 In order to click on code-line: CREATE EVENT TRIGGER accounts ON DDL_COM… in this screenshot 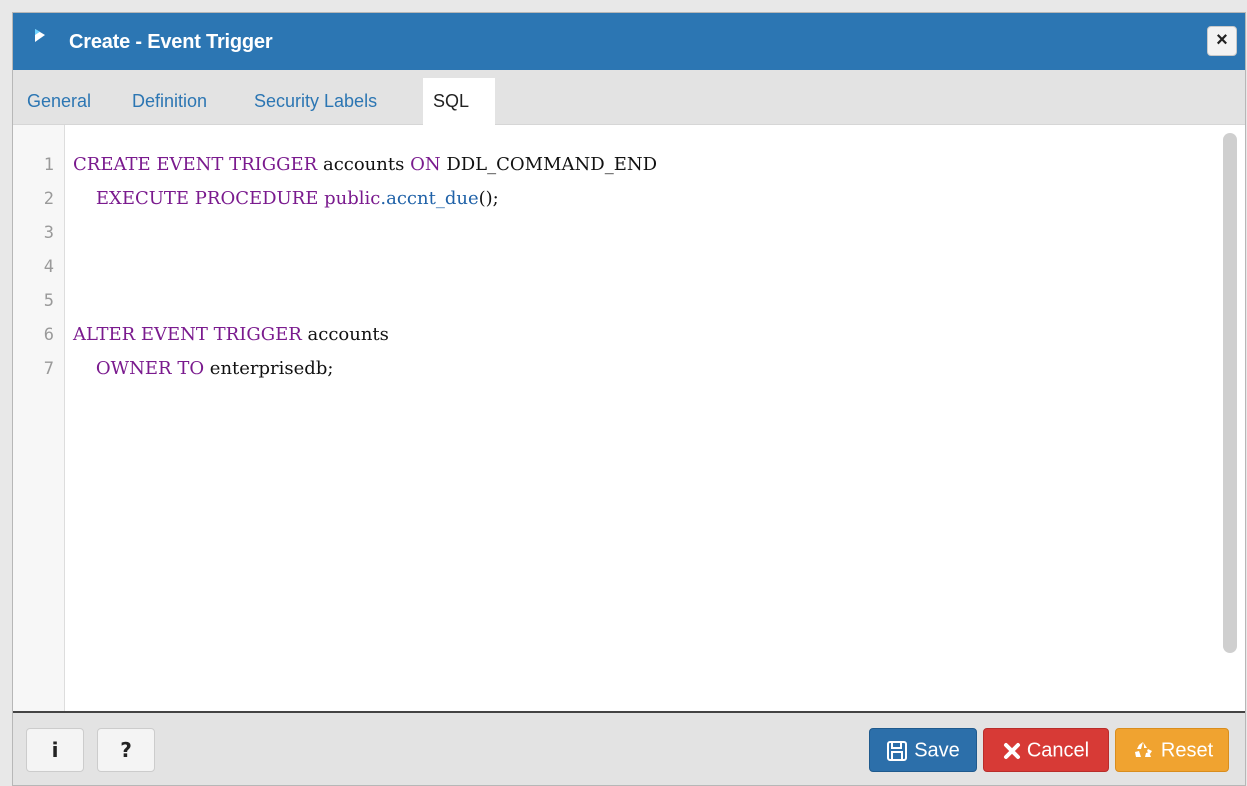, I will do `click(365, 165)`.